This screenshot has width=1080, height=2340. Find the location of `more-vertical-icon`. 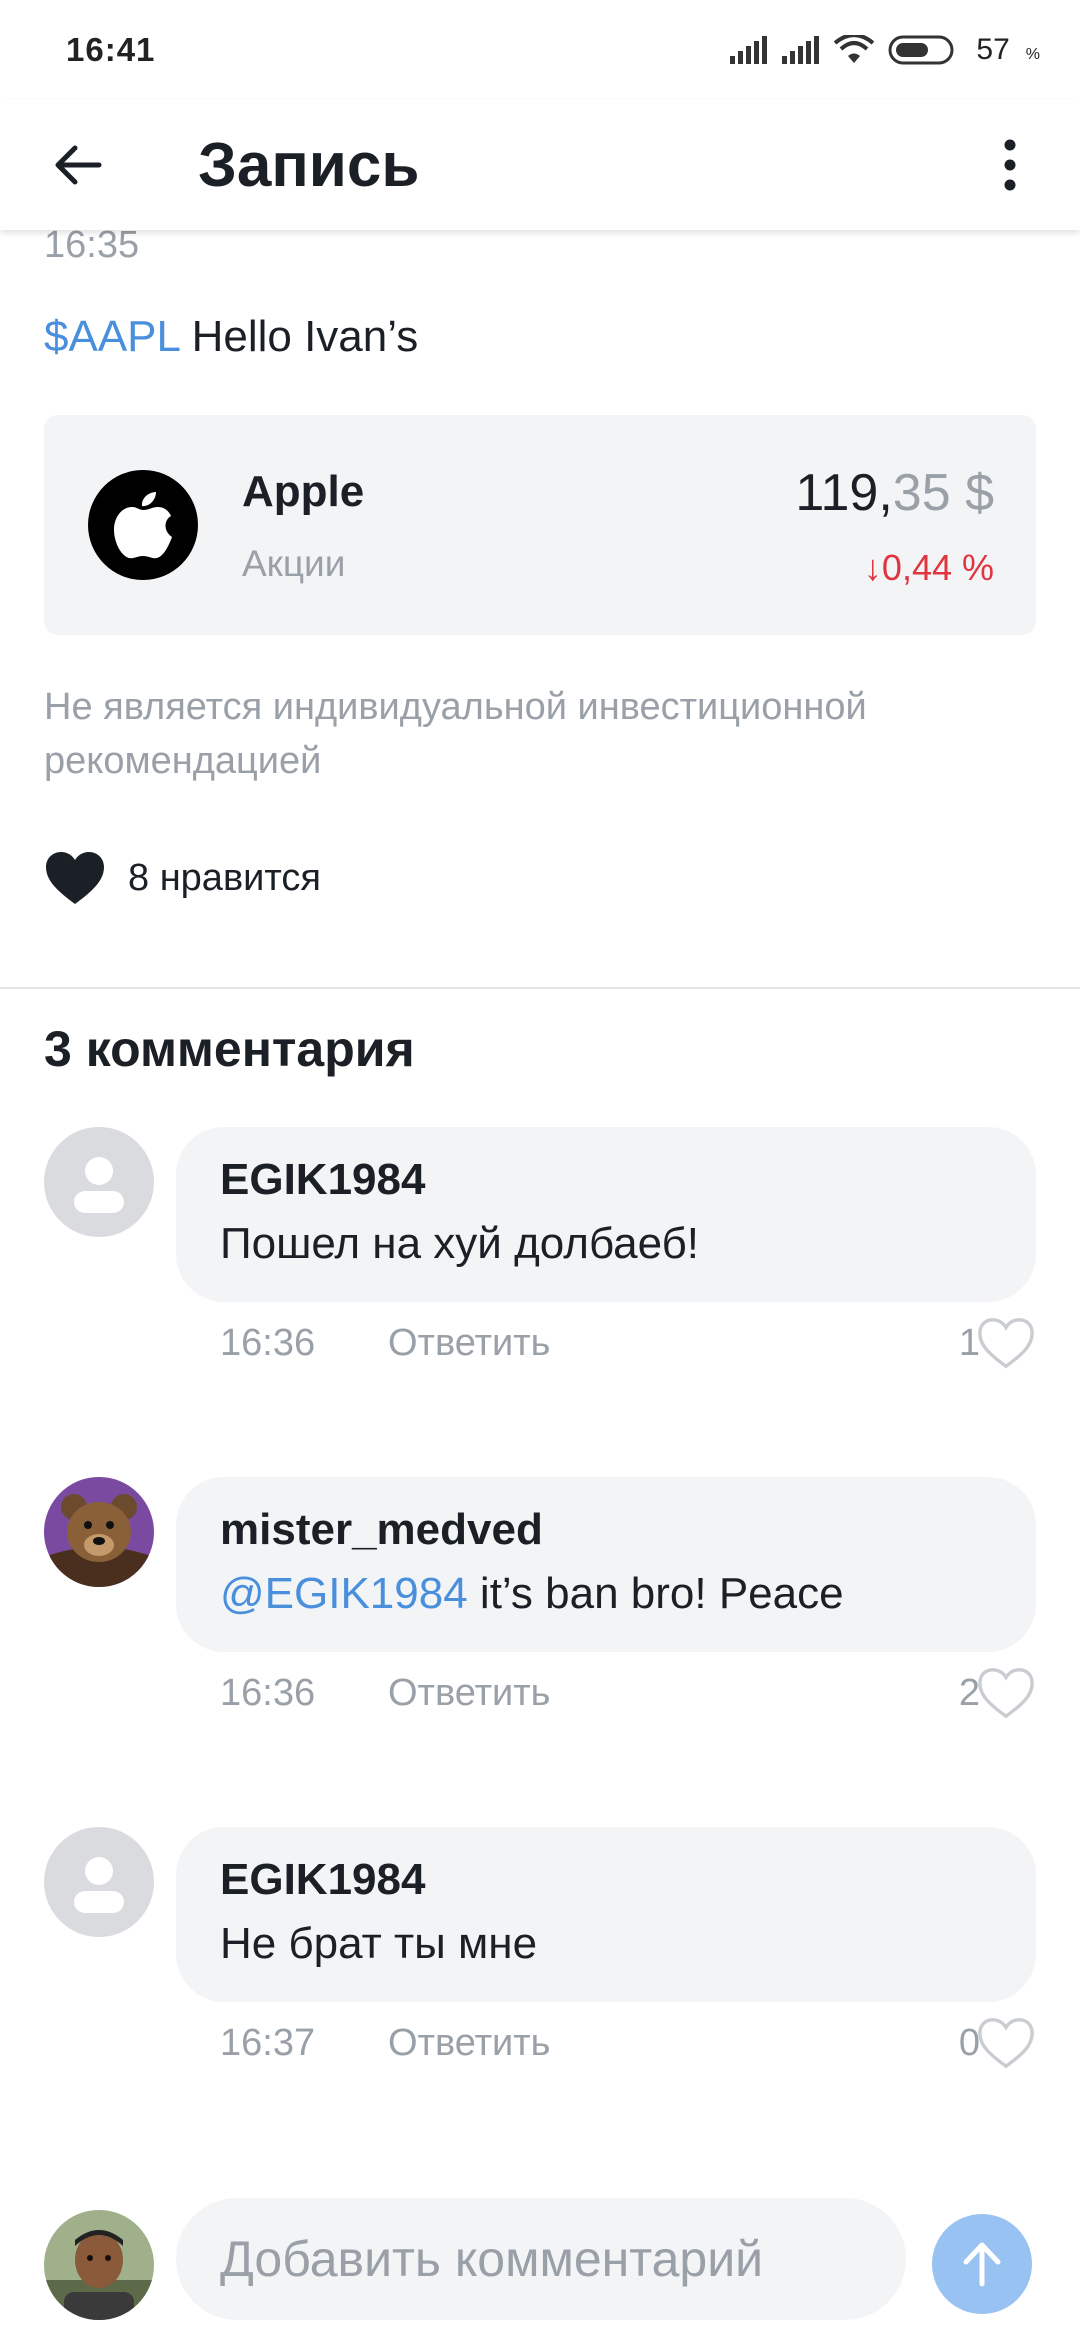

more-vertical-icon is located at coordinates (1010, 165).